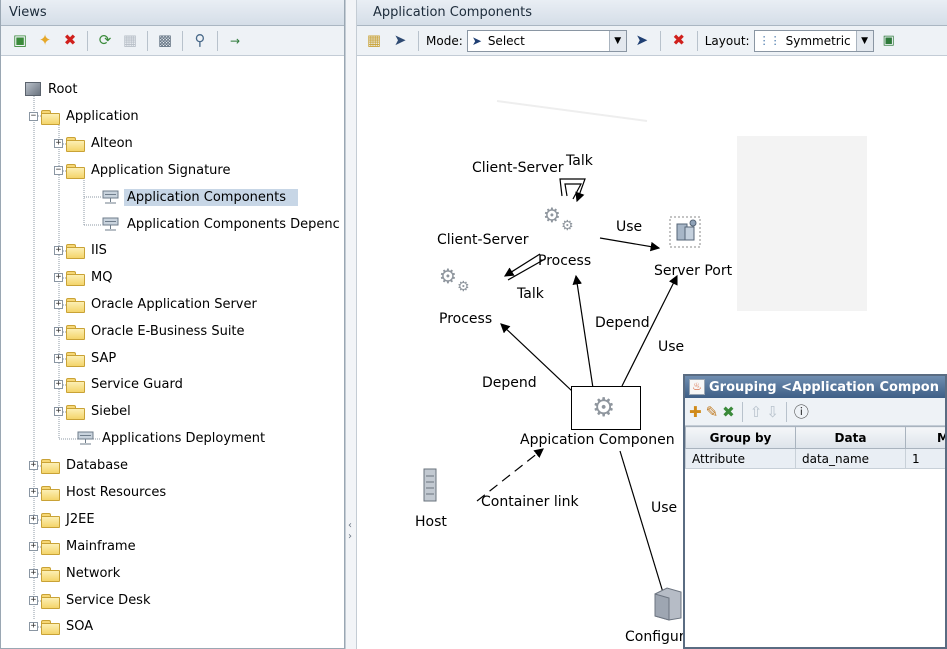  I want to click on new-view-icon: ▣, so click(20, 41).